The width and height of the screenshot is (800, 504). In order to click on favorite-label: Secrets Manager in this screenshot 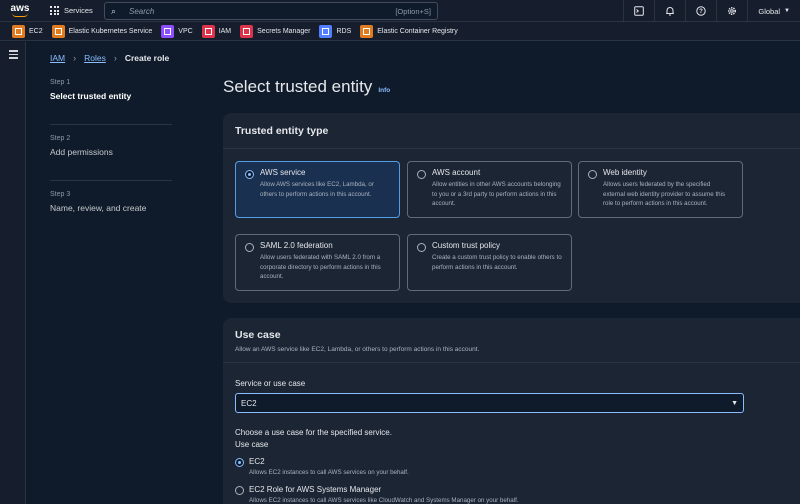, I will do `click(284, 31)`.